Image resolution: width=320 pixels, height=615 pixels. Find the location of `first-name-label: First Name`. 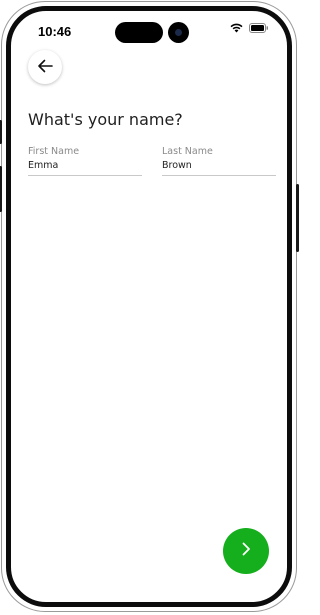

first-name-label: First Name is located at coordinates (54, 151).